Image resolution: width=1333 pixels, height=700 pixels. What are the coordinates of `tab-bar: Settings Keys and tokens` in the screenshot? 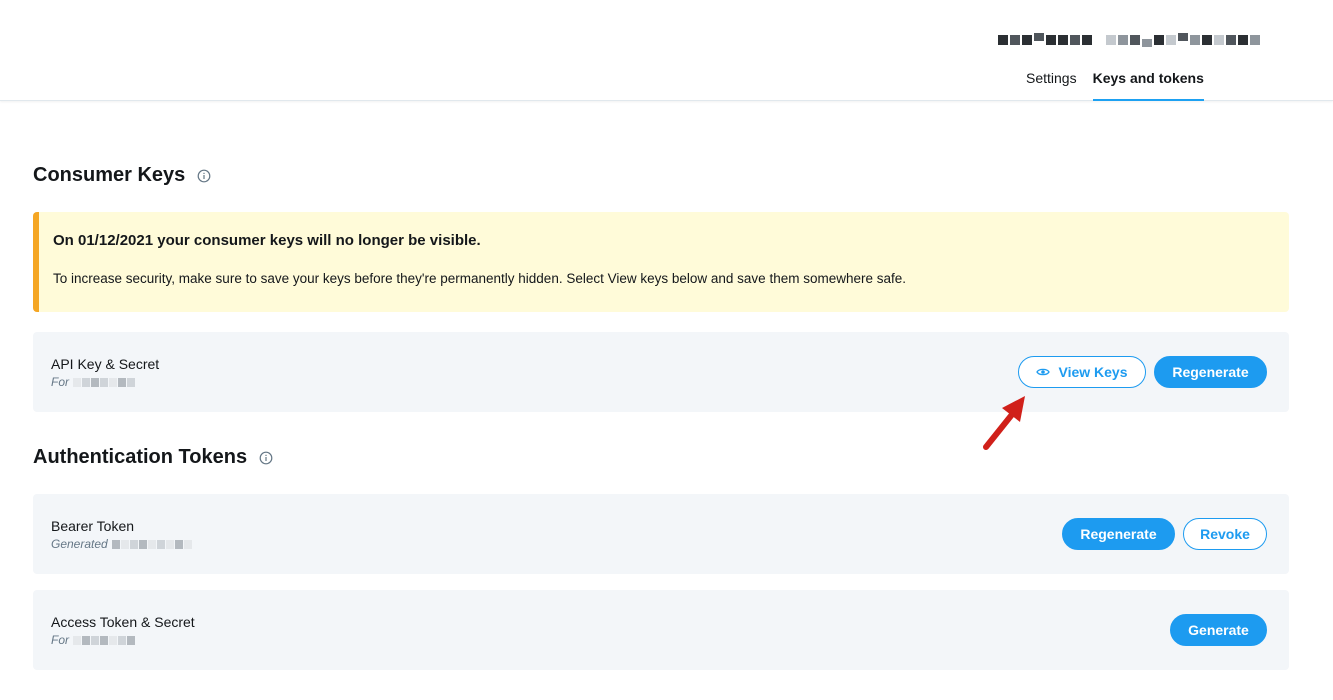 It's located at (1115, 84).